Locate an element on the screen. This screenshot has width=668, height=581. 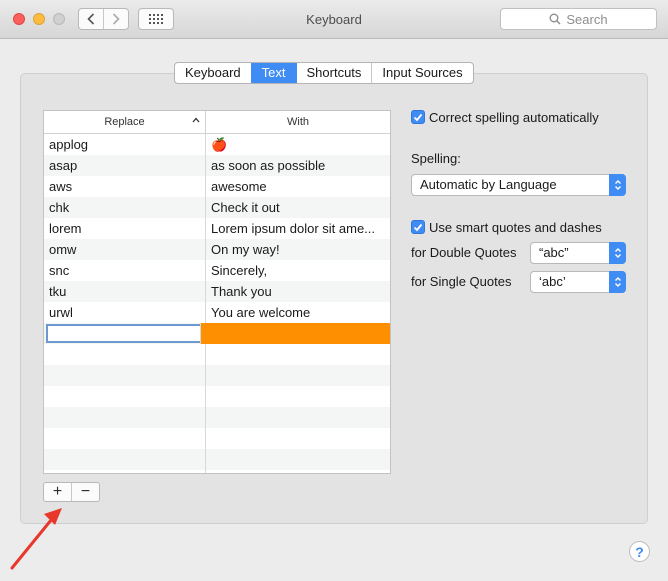
single-quotes-popup: ‘abc’ is located at coordinates (578, 282).